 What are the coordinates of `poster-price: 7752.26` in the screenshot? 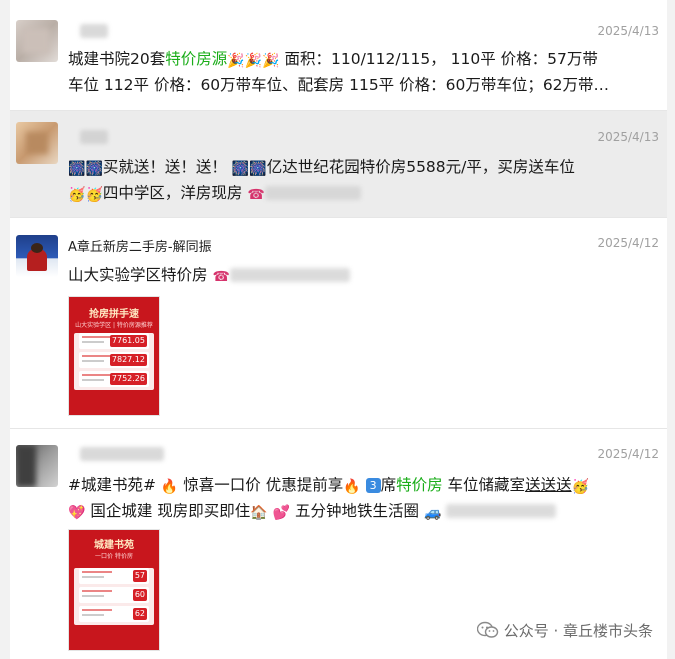 It's located at (128, 379).